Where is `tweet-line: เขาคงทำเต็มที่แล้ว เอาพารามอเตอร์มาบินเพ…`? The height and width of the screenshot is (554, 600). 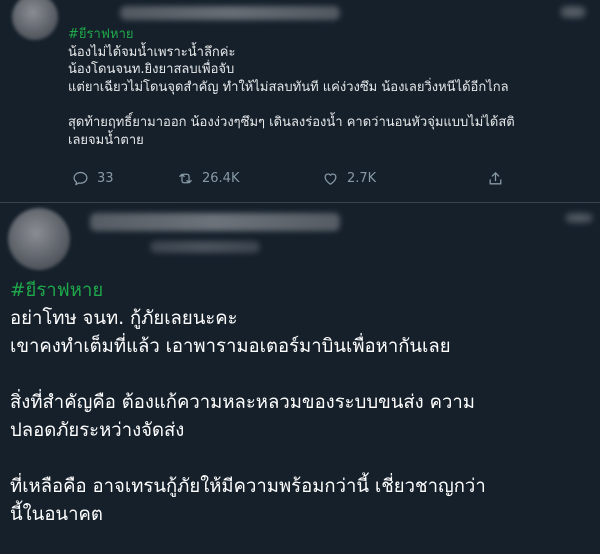 tweet-line: เขาคงทำเต็มที่แล้ว เอาพารามอเตอร์มาบินเพ… is located at coordinates (230, 346).